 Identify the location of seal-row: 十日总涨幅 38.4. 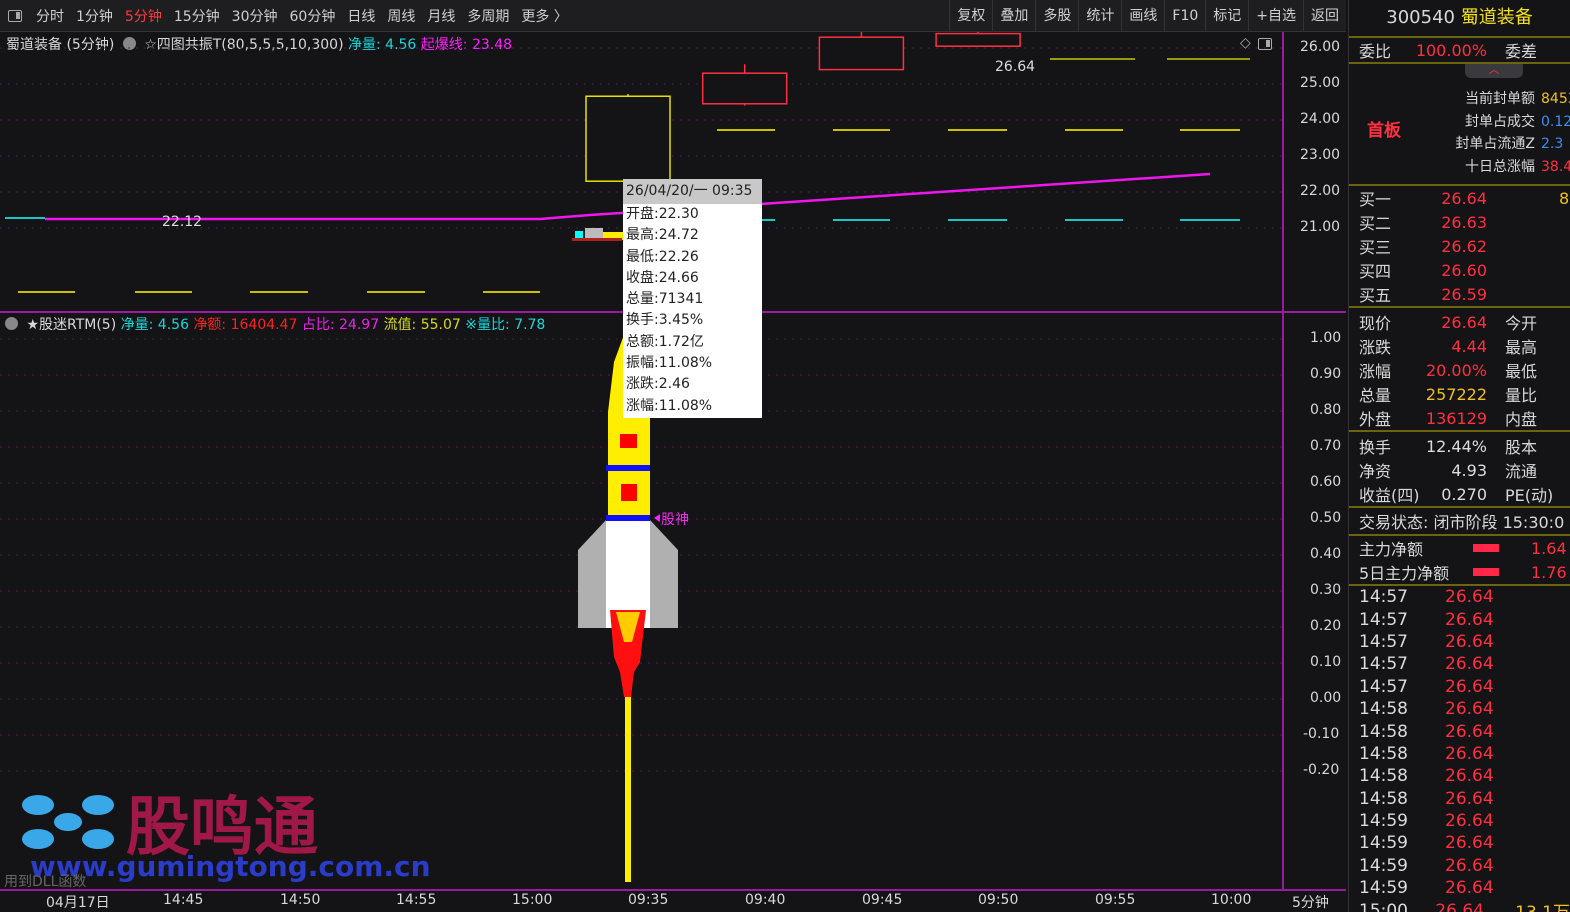
(1509, 167).